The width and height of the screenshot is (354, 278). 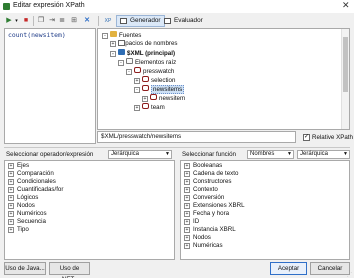 I want to click on cancel-button: Cancelar, so click(x=330, y=268).